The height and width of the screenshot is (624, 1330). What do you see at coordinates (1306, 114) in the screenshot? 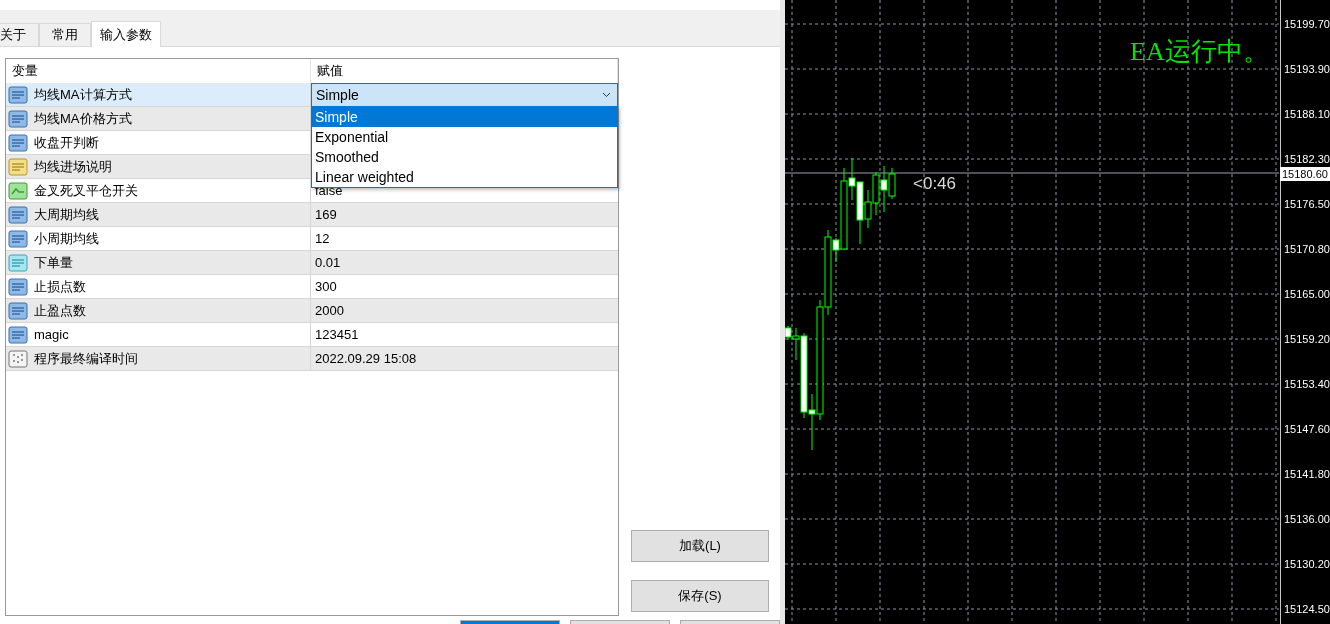
I see `price-label: 15188.10` at bounding box center [1306, 114].